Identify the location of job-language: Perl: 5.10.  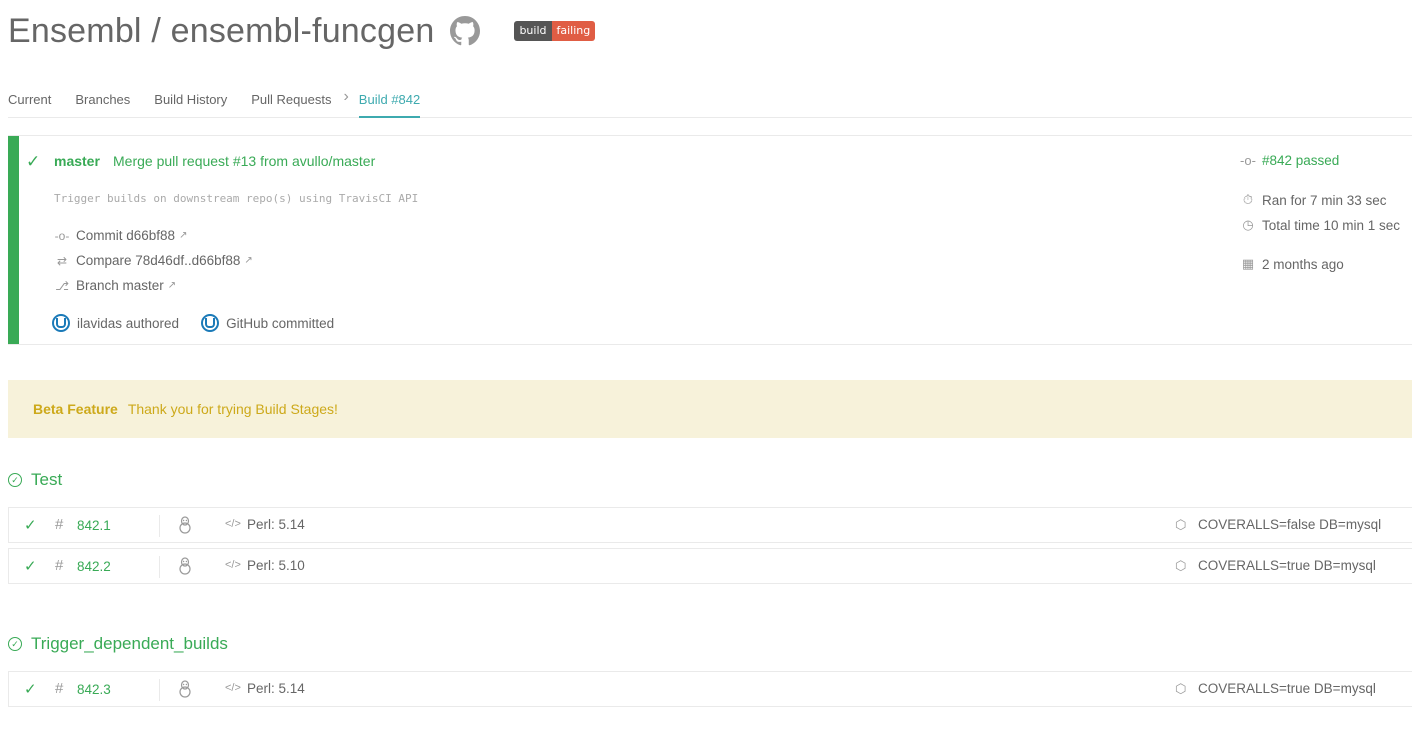
(276, 565).